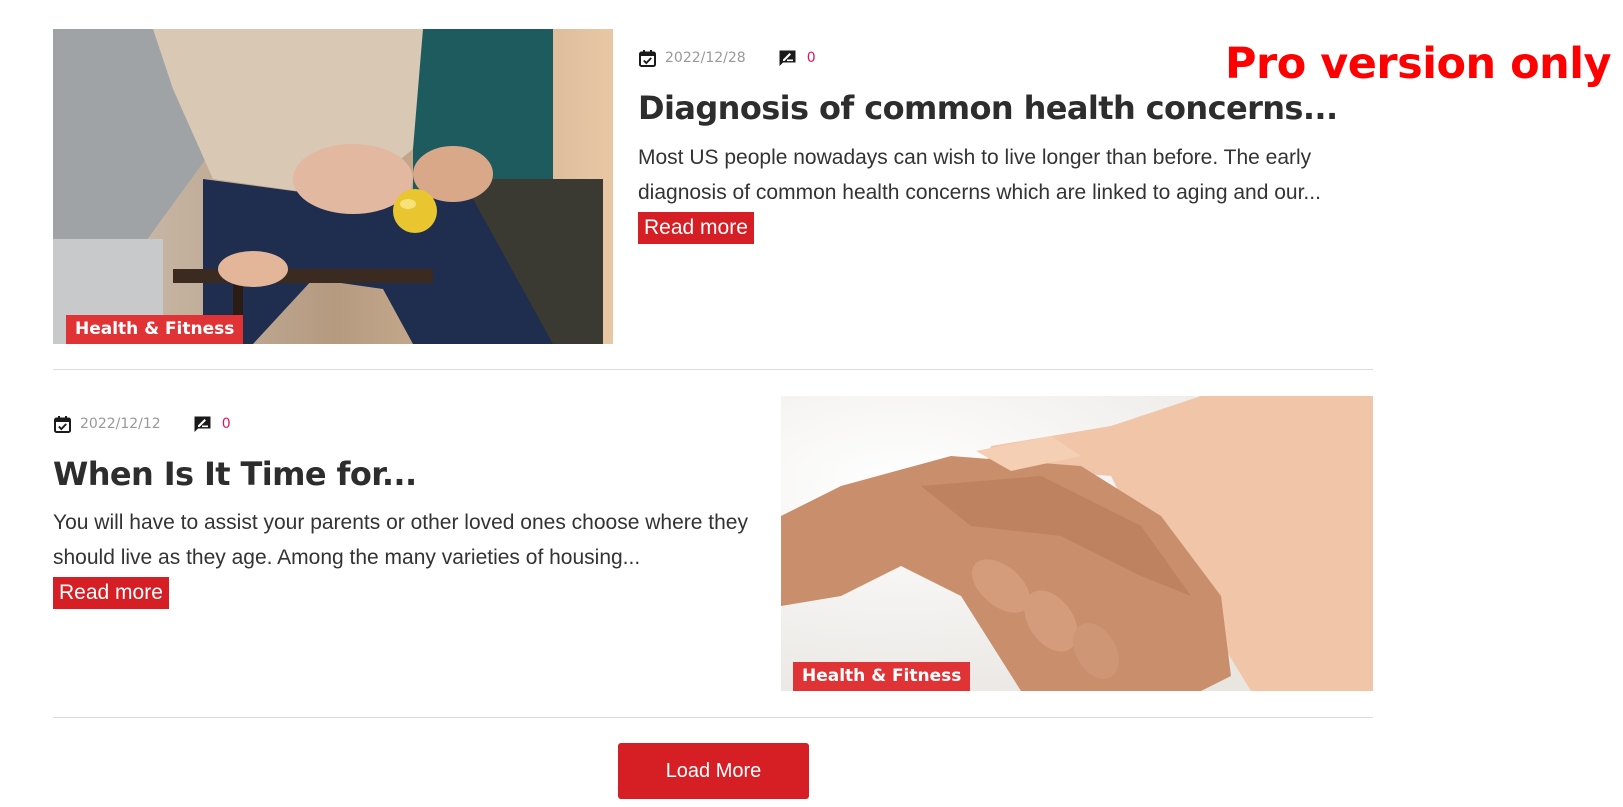 Image resolution: width=1623 pixels, height=807 pixels. What do you see at coordinates (1077, 543) in the screenshot?
I see `post-2-image` at bounding box center [1077, 543].